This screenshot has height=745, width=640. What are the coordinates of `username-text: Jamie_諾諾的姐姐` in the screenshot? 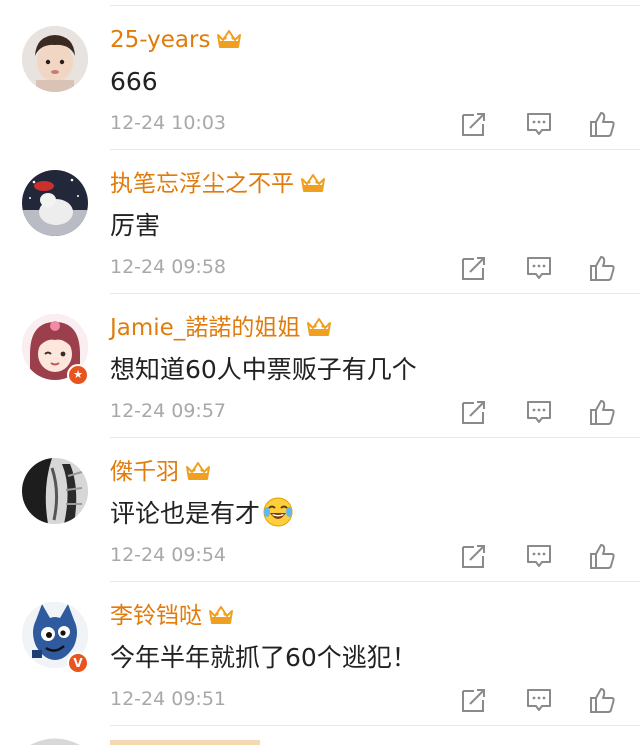 It's located at (205, 328).